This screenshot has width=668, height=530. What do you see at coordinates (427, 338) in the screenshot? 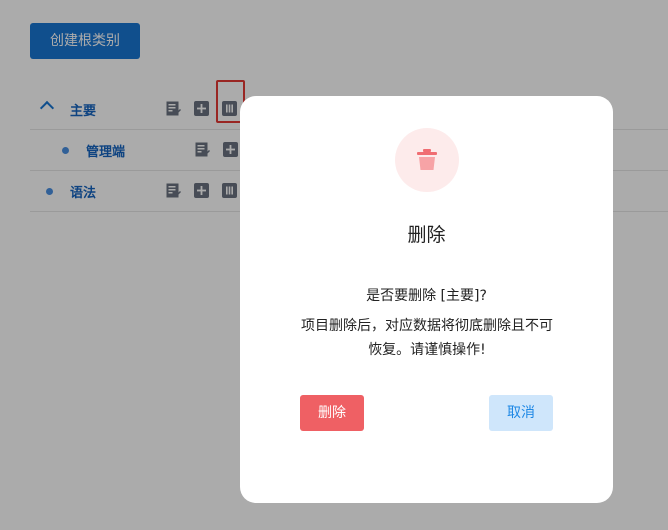
I see `dialog-warning: 项目删除后，对应数据将彻底删除且不可恢复。请谨慎操作!` at bounding box center [427, 338].